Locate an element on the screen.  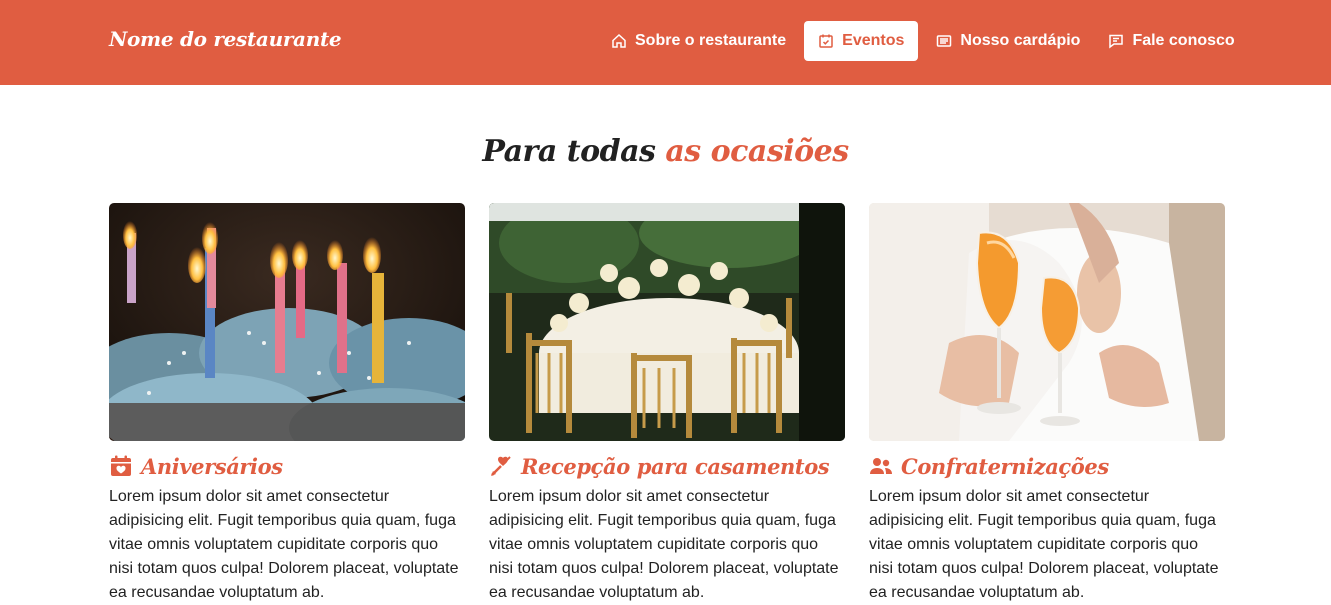
wedding-reception-image is located at coordinates (667, 322).